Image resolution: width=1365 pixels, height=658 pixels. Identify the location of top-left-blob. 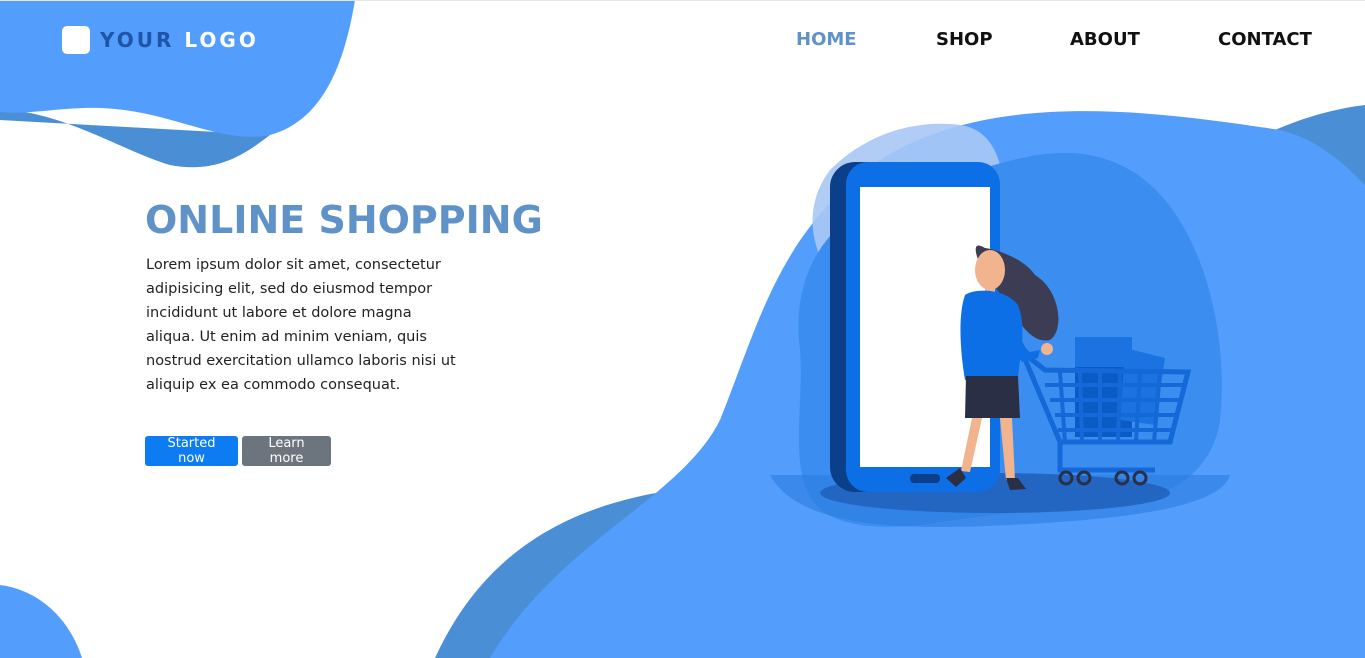
(177, 68).